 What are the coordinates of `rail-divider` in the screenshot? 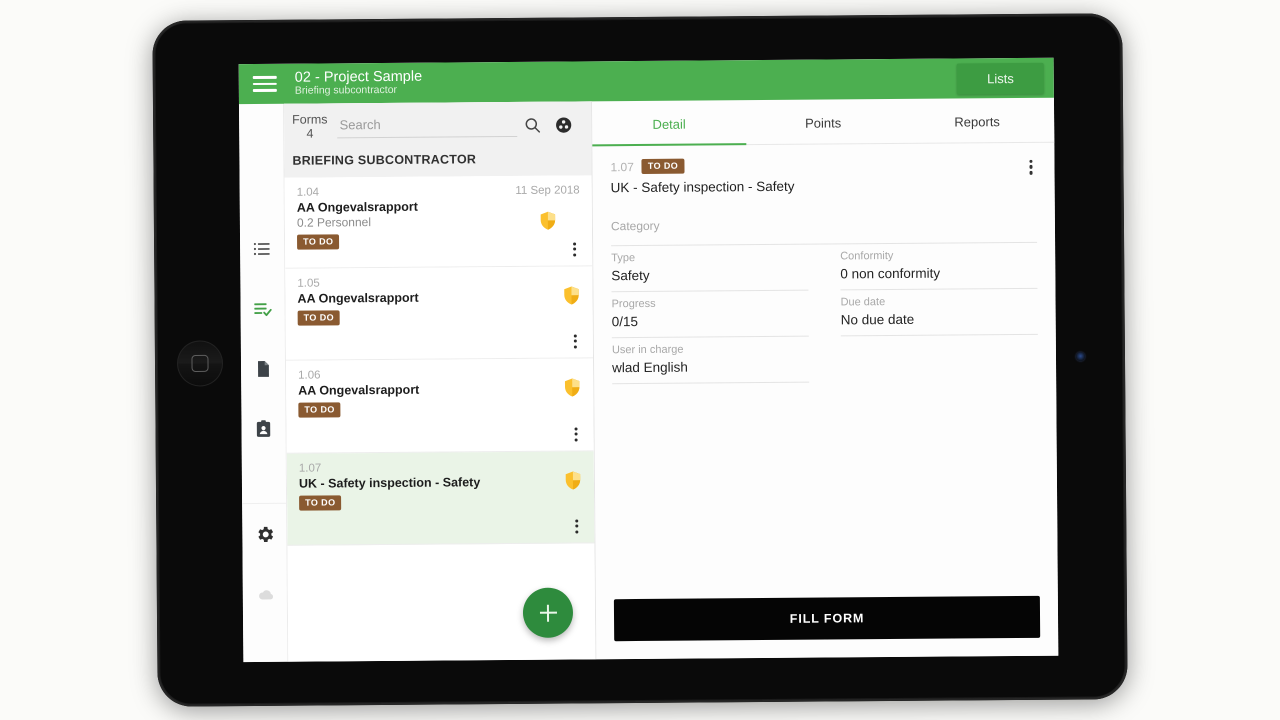 It's located at (264, 481).